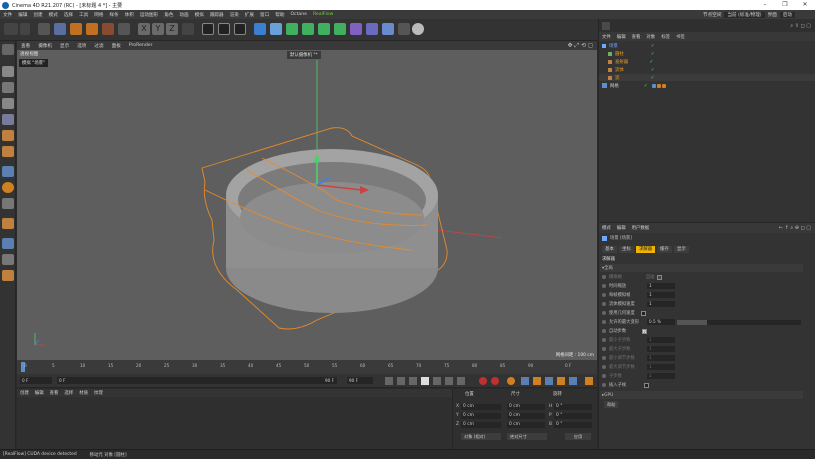 Image resolution: width=815 pixels, height=459 pixels. I want to click on objects-tab-icon, so click(606, 25).